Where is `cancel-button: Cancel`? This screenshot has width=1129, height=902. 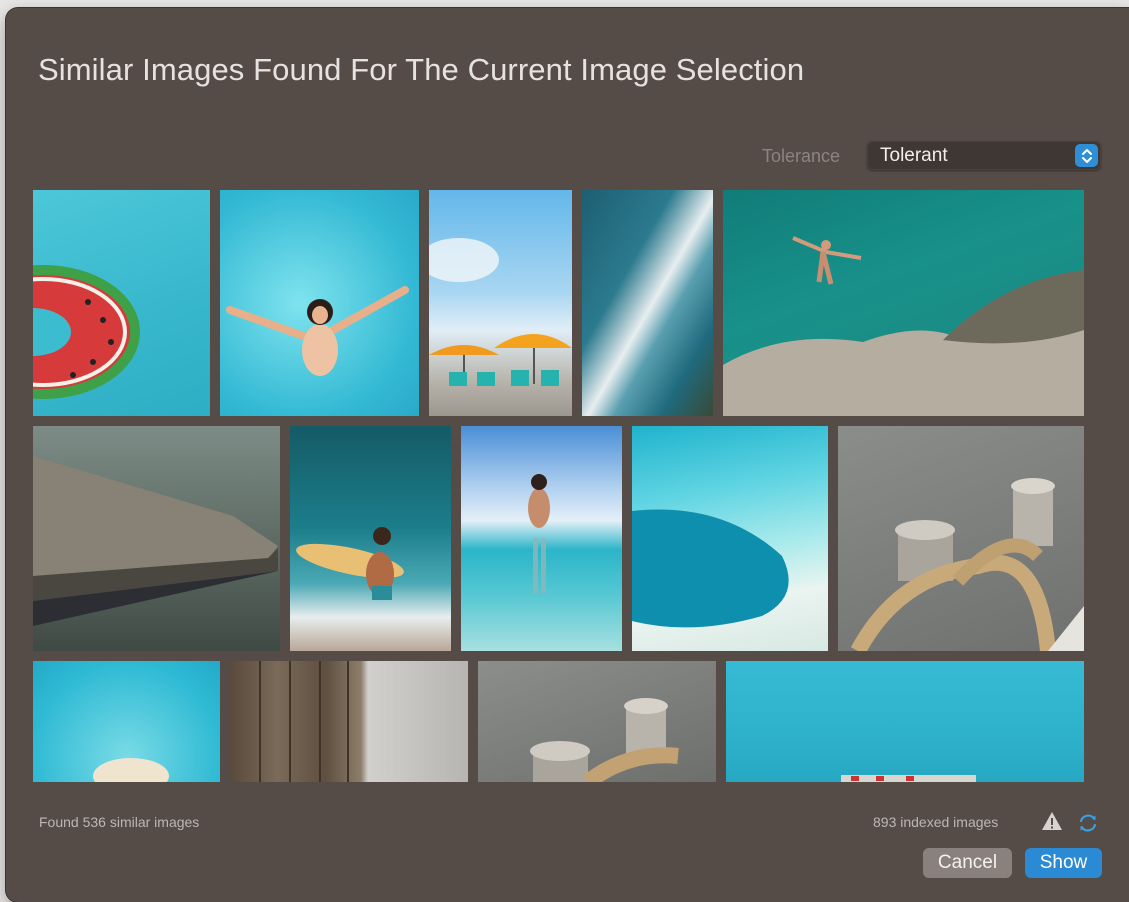 cancel-button: Cancel is located at coordinates (967, 863).